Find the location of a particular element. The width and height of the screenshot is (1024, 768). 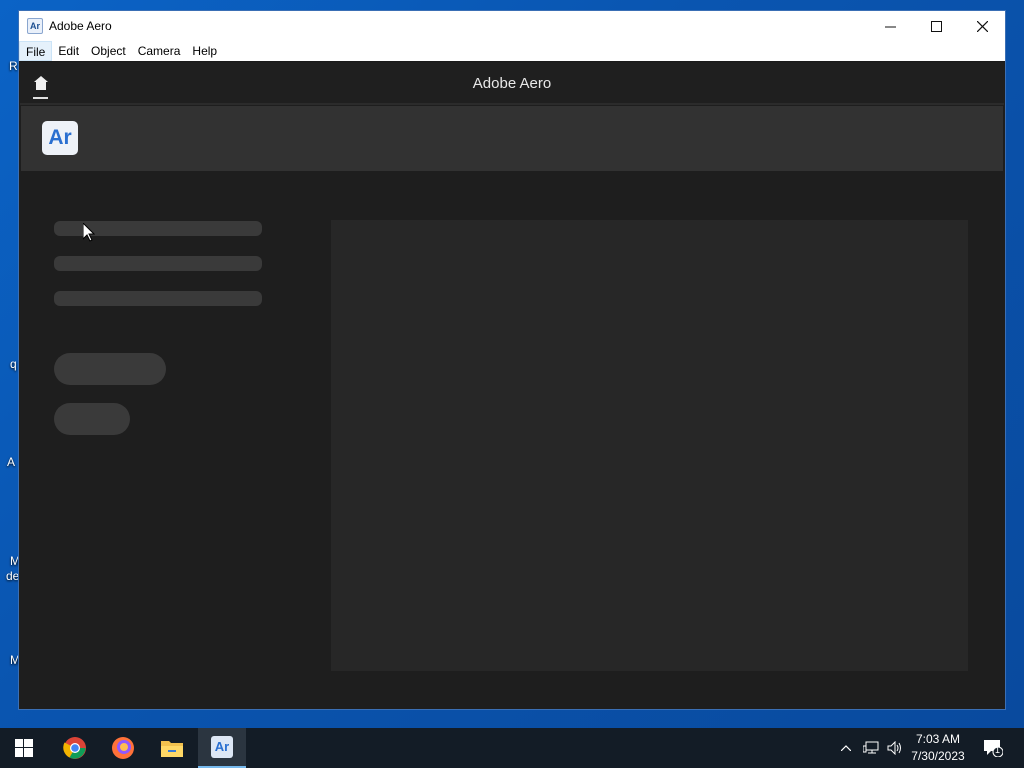

home-active-indicator is located at coordinates (40, 98).